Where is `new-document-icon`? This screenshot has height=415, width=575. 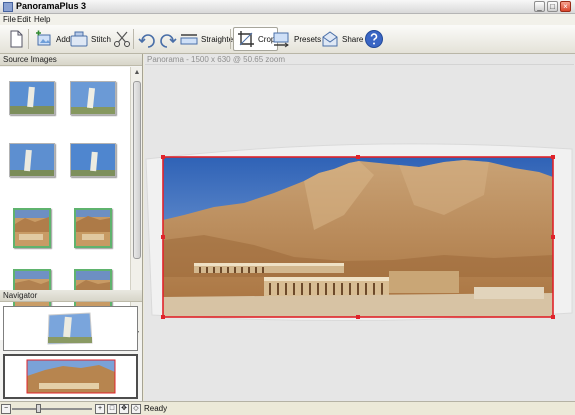
new-document-icon is located at coordinates (16, 39).